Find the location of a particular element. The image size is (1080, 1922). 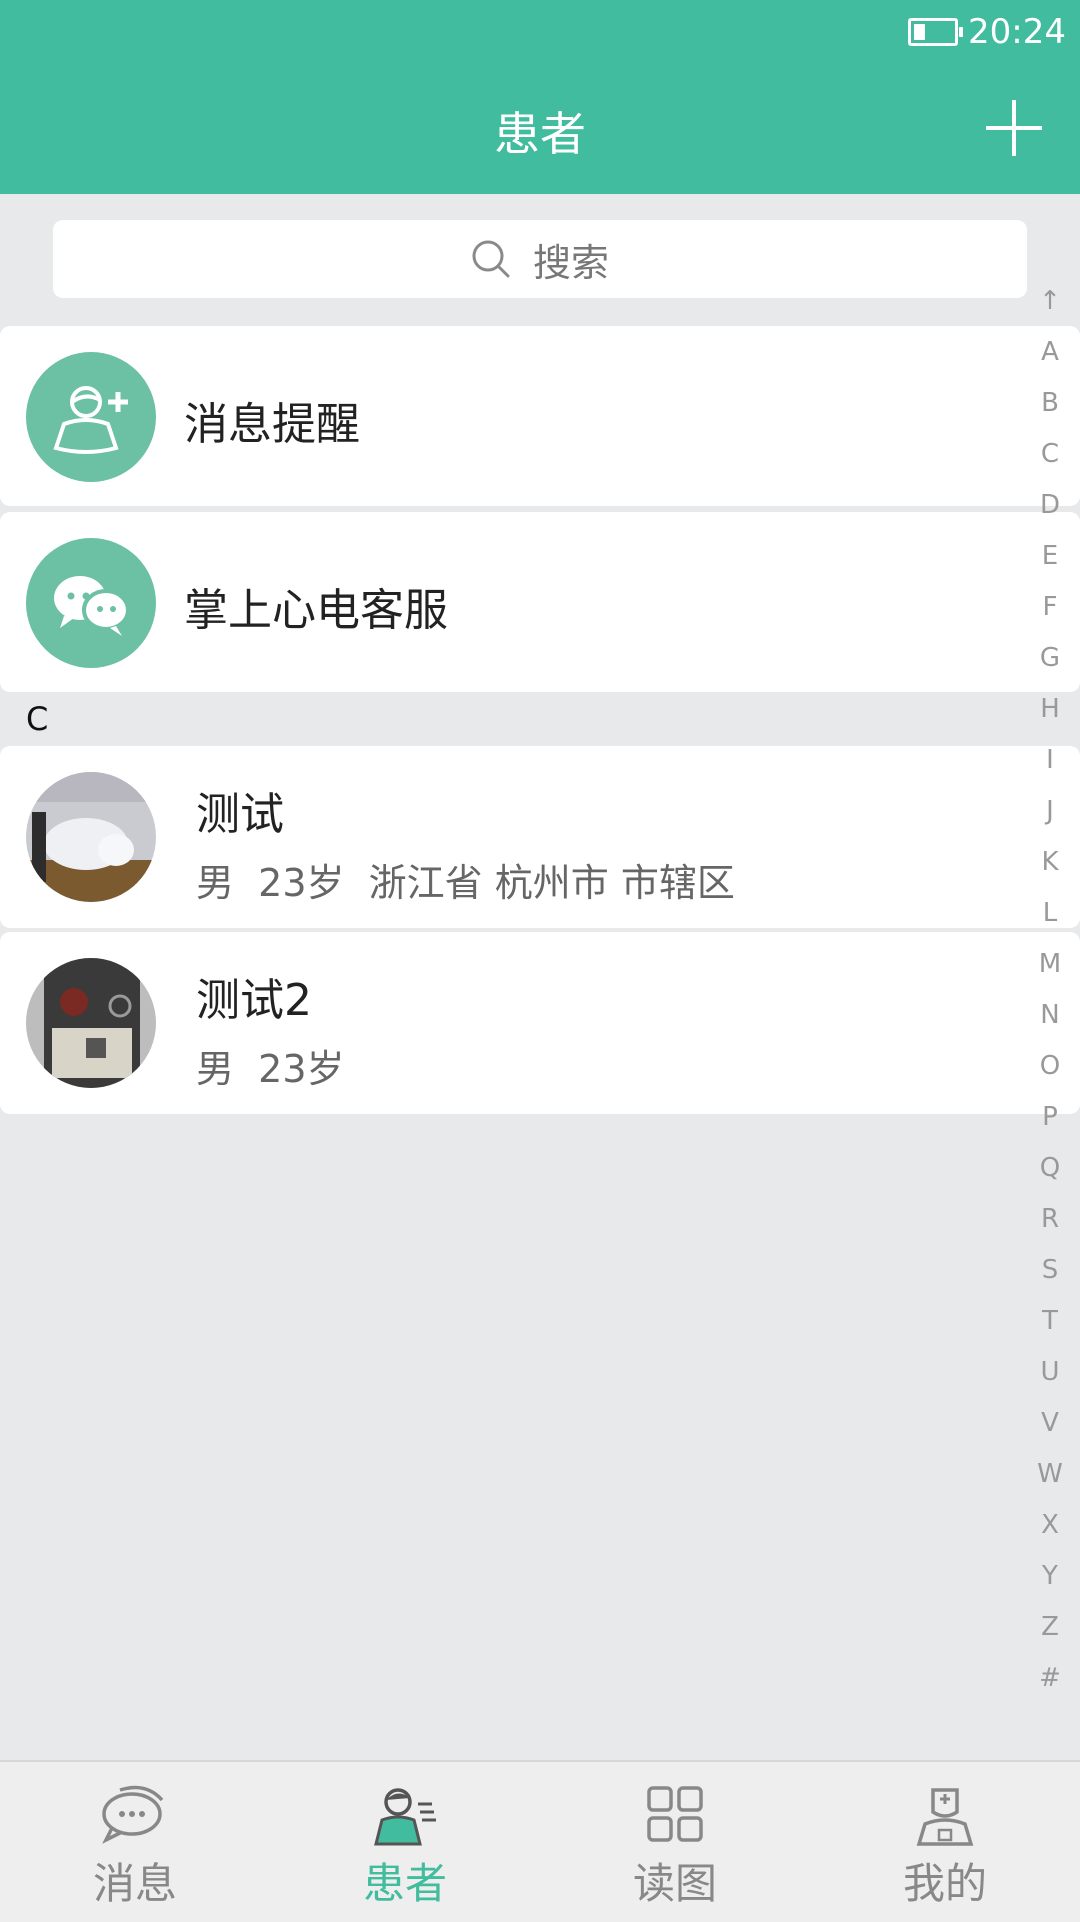

index-letter: K is located at coordinates (1050, 862).